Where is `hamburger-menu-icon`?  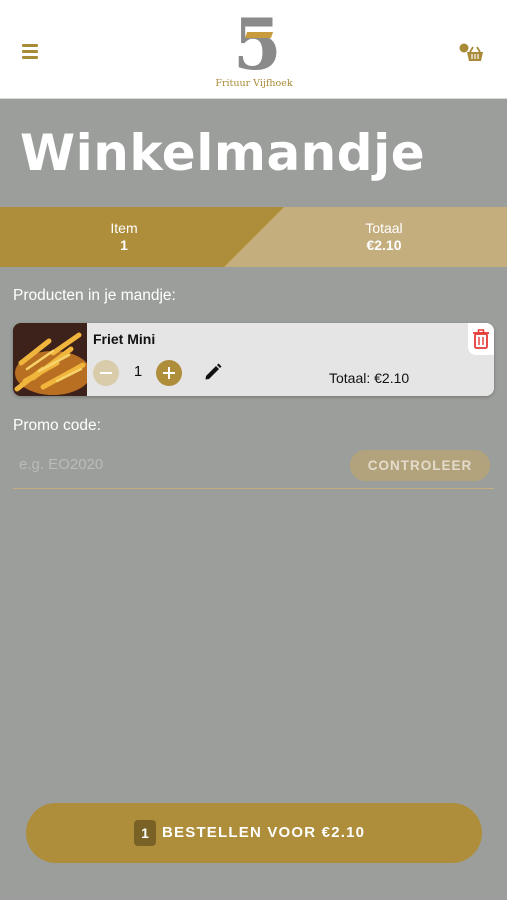 hamburger-menu-icon is located at coordinates (30, 51).